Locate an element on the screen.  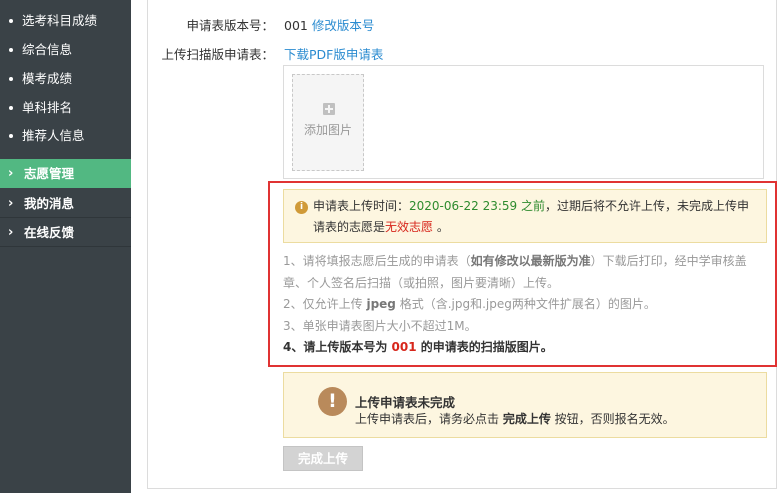
sidebar-item-elective-scores: 选考科目成绩 is located at coordinates (65, 20).